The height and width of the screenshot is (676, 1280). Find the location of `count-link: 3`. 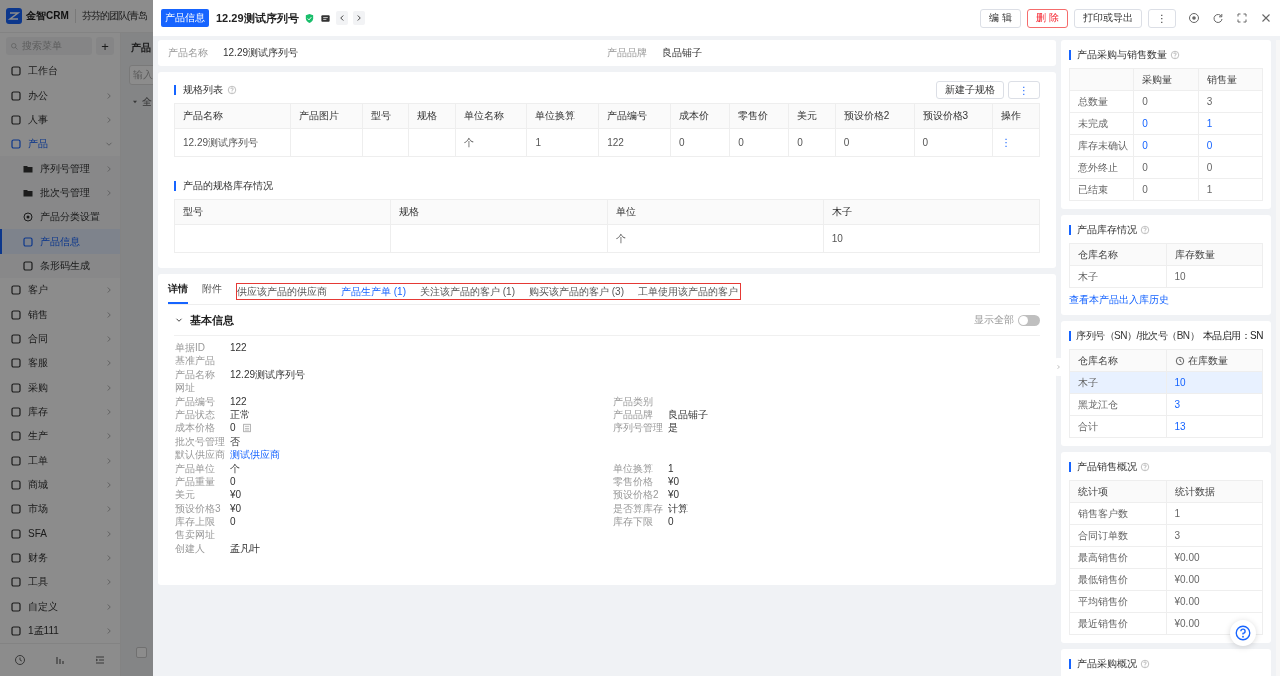

count-link: 3 is located at coordinates (1214, 404).